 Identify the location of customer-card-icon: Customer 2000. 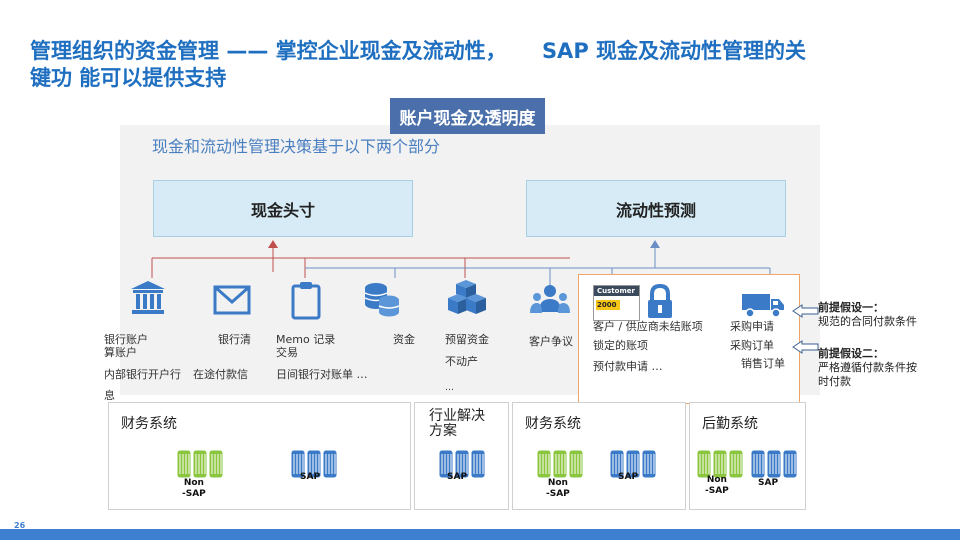
(616, 303).